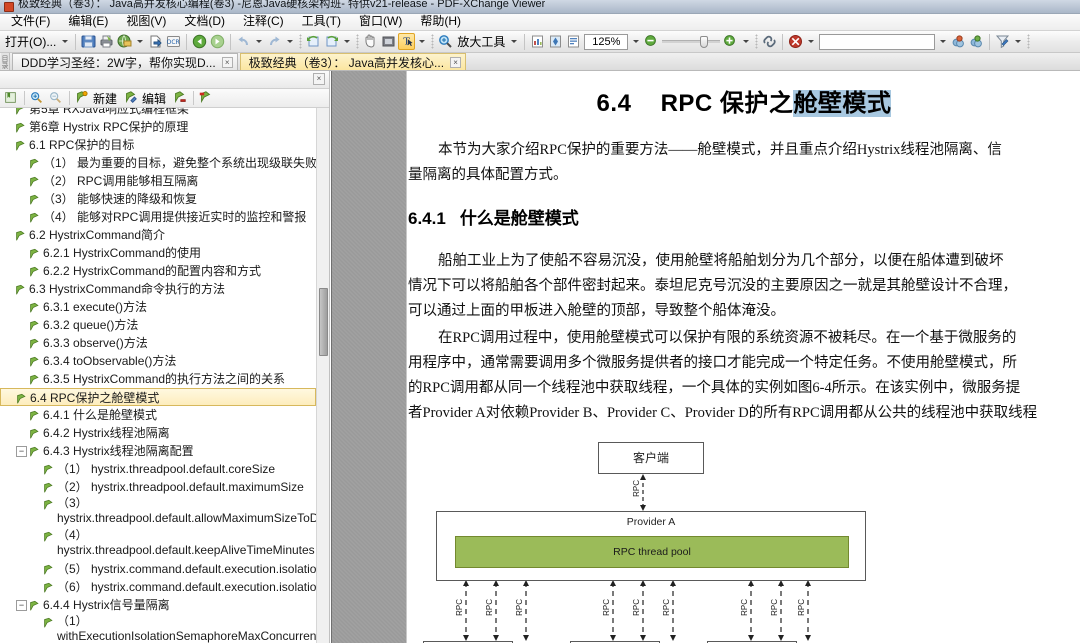 This screenshot has height=643, width=1080. I want to click on menu-item-edit: 编辑(E), so click(88, 22).